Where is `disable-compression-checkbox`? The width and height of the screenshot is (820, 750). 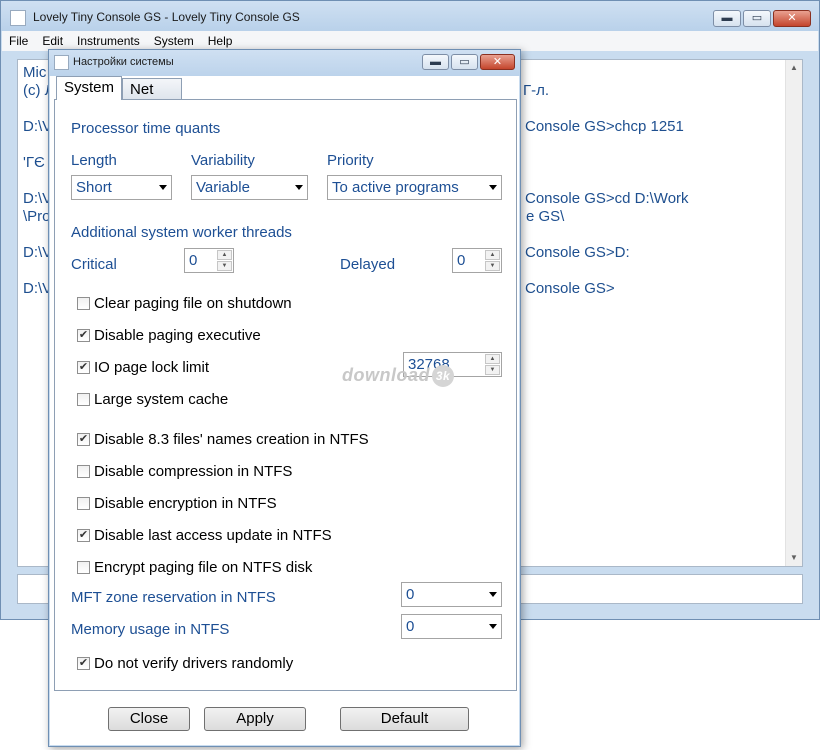 disable-compression-checkbox is located at coordinates (83, 471).